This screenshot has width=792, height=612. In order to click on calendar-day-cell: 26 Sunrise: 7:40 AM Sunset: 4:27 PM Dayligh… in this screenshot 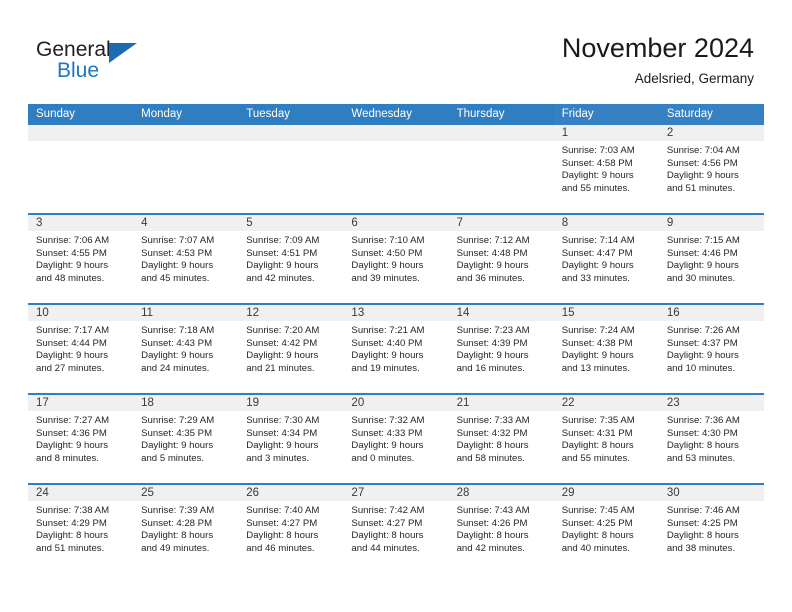, I will do `click(291, 529)`.